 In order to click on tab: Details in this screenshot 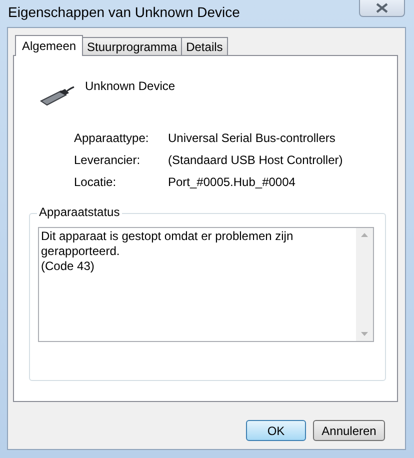, I will do `click(204, 46)`.